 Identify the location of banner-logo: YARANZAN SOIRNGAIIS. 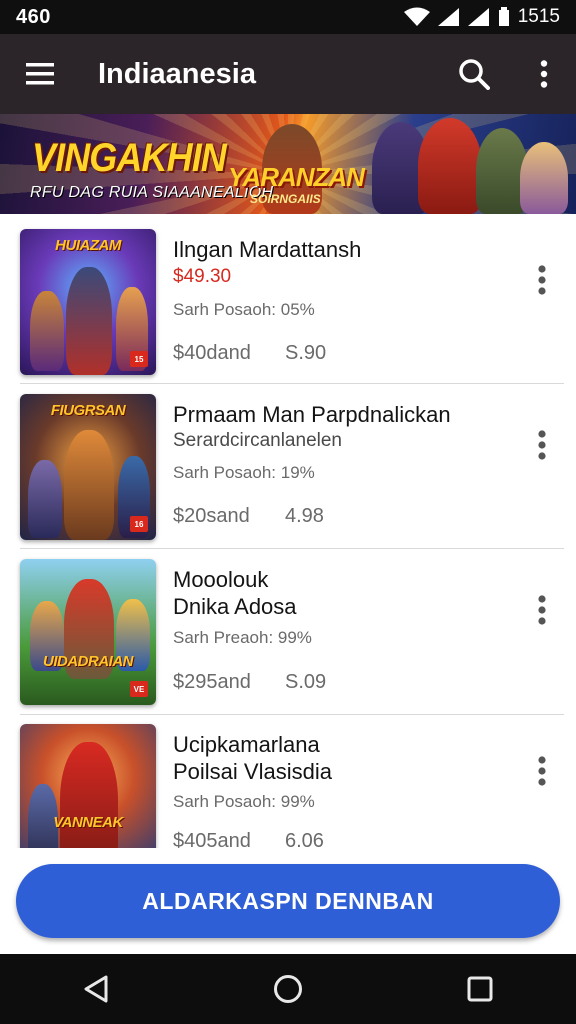
(296, 186).